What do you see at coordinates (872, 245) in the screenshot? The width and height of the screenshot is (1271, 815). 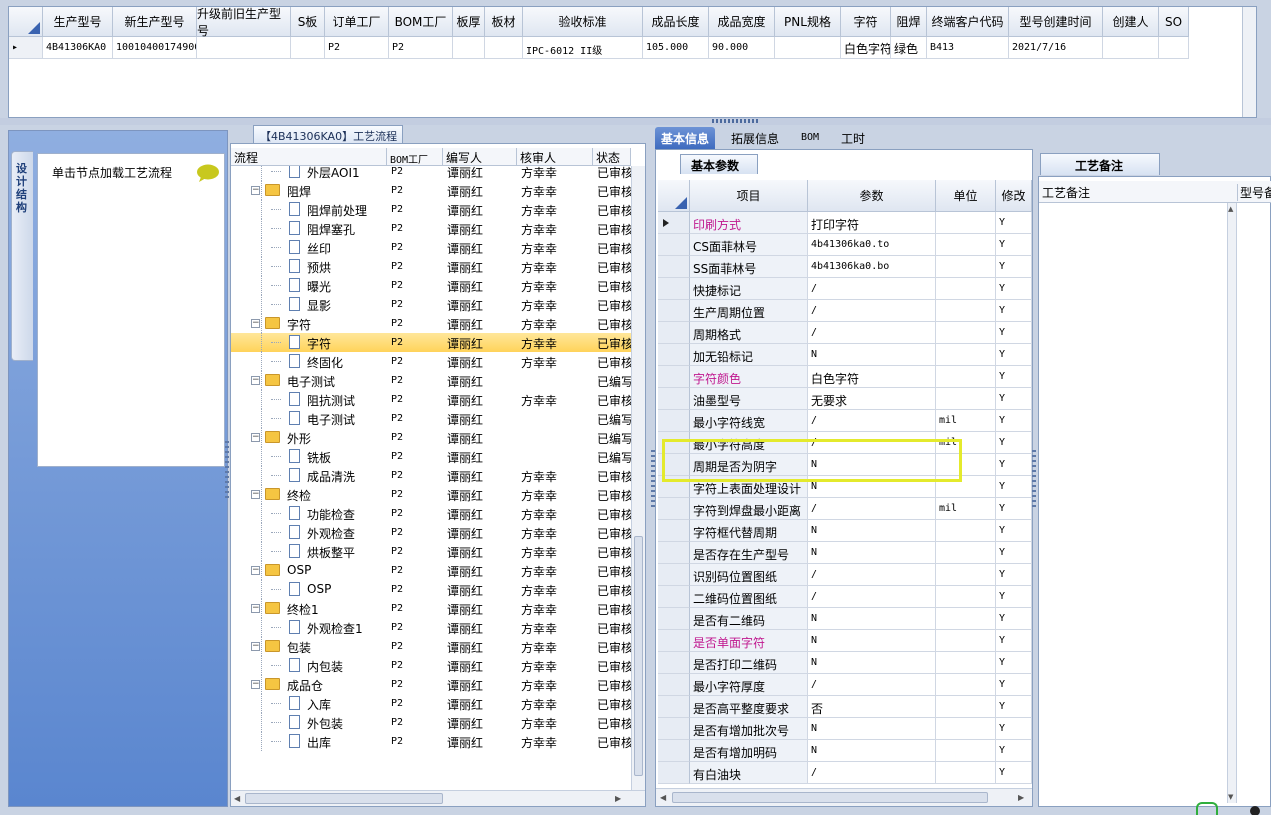 I see `param-value: 4b41306ka0.to` at bounding box center [872, 245].